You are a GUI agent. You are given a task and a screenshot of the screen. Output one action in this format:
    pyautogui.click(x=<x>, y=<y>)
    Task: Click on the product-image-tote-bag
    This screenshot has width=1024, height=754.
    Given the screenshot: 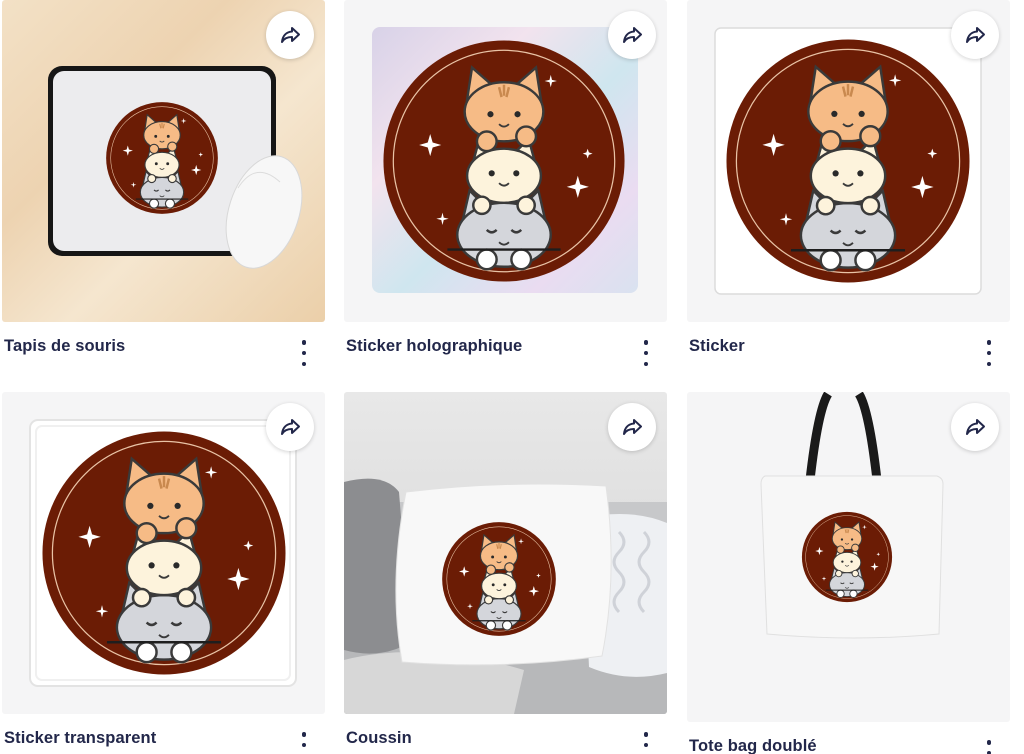 What is the action you would take?
    pyautogui.click(x=848, y=557)
    